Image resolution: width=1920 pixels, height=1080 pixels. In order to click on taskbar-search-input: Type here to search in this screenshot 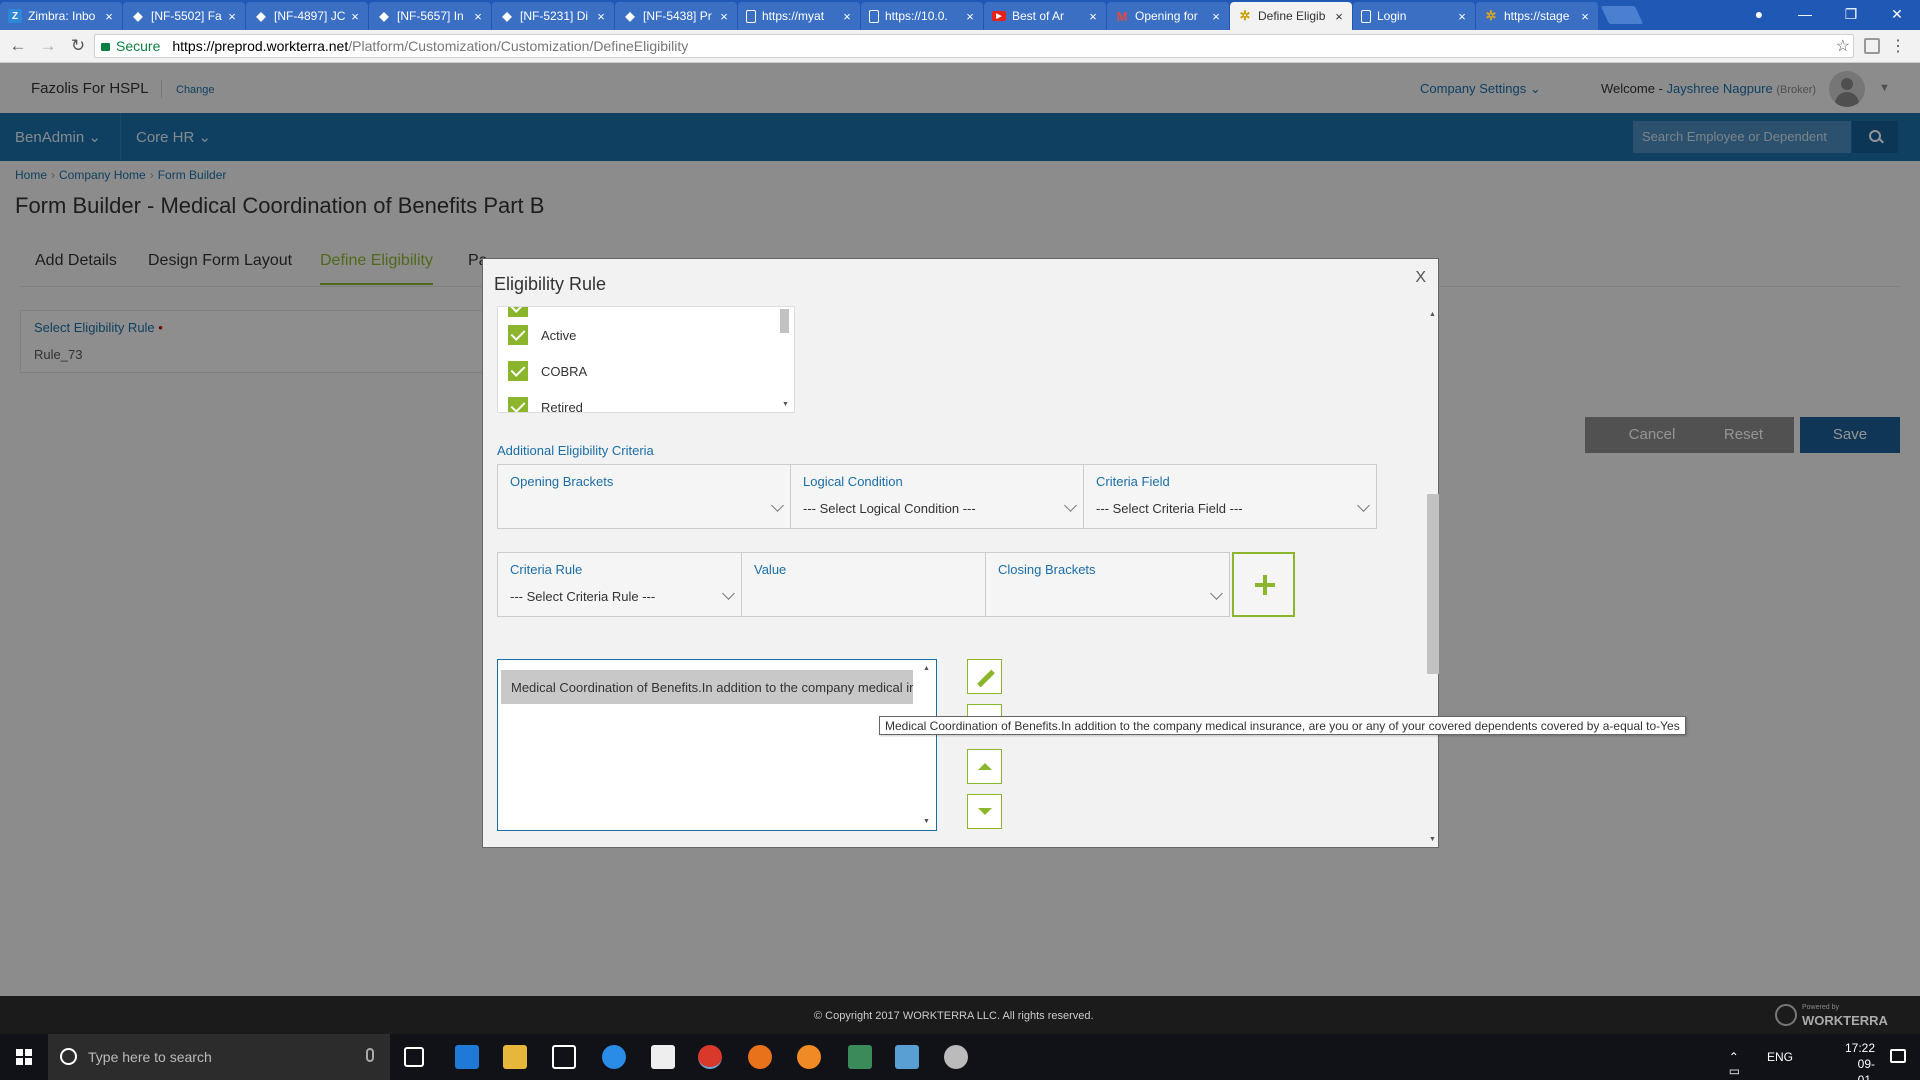, I will do `click(219, 1057)`.